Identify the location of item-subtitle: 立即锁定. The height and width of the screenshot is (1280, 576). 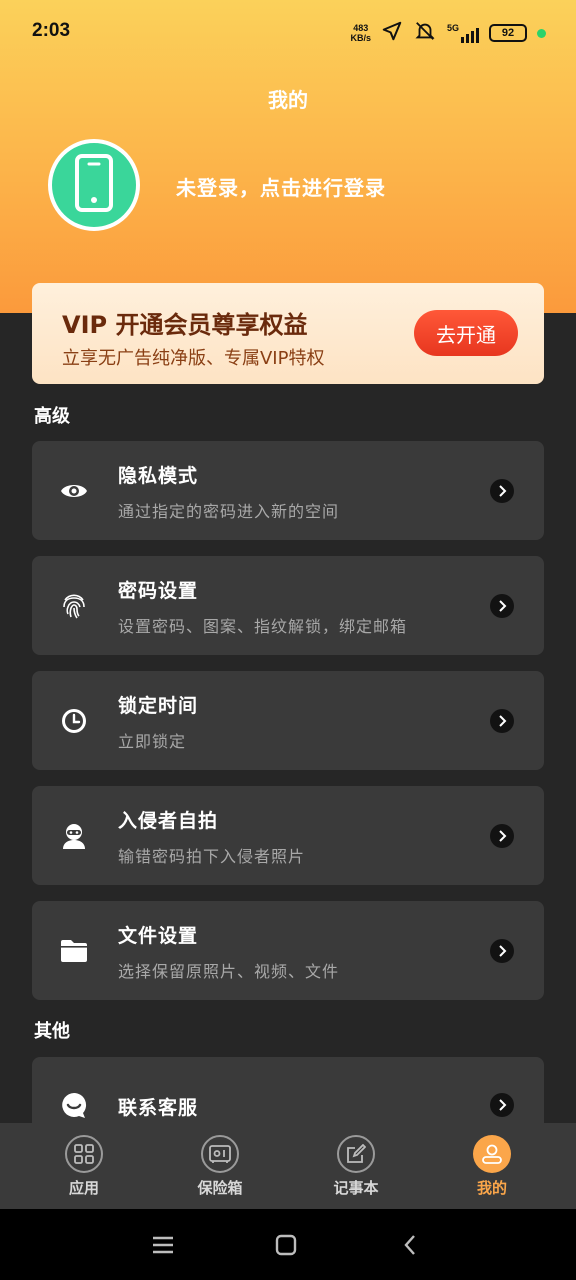
(152, 741).